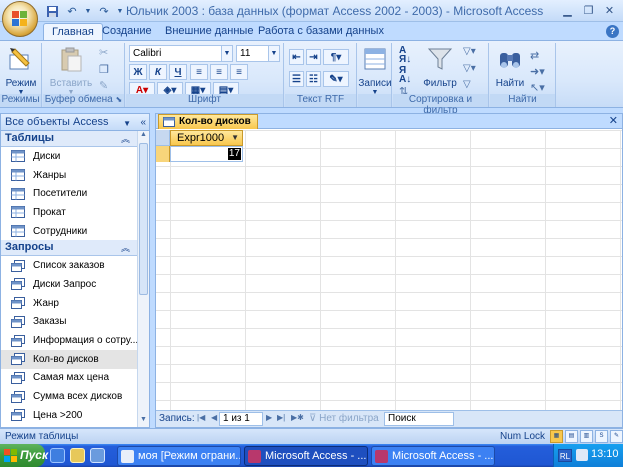 This screenshot has width=623, height=467. I want to click on collapse-pane-icon: «, so click(143, 123).